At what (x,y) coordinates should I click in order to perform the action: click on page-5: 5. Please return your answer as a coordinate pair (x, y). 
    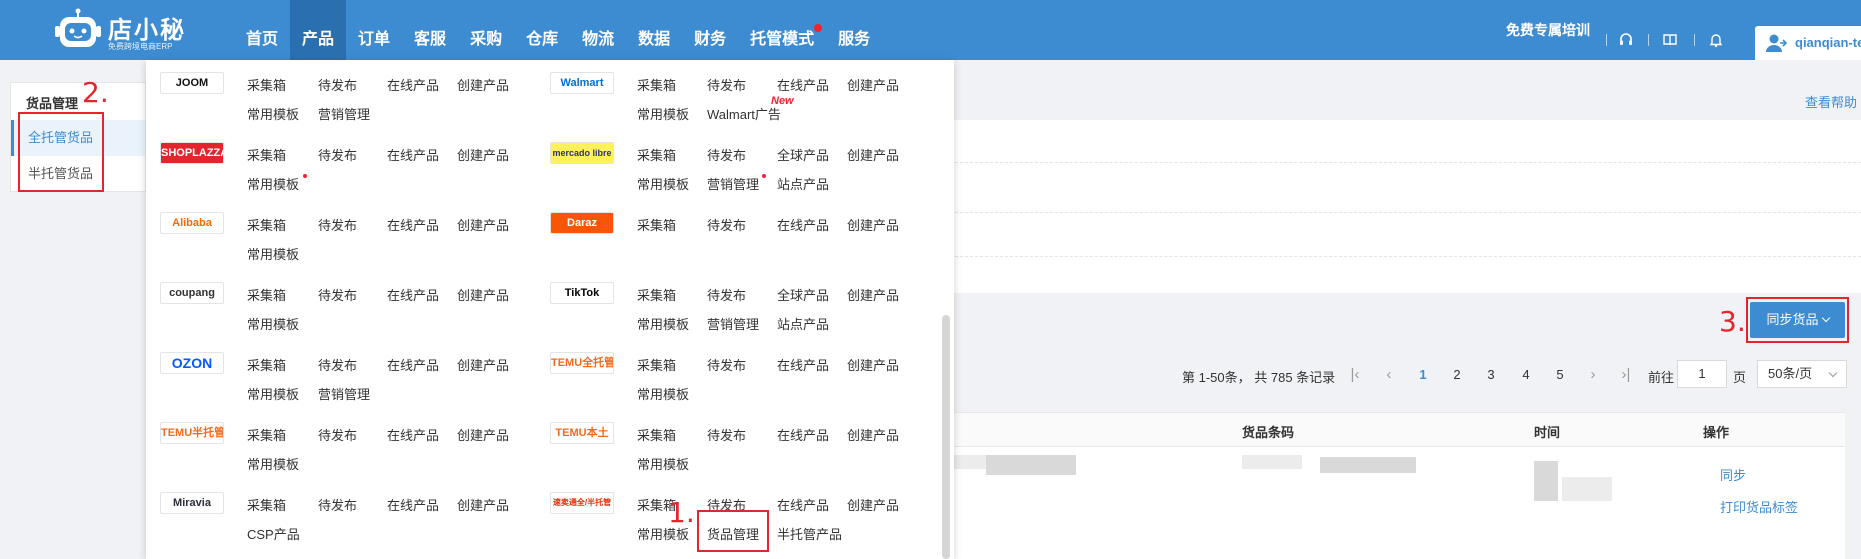
    Looking at the image, I should click on (1560, 375).